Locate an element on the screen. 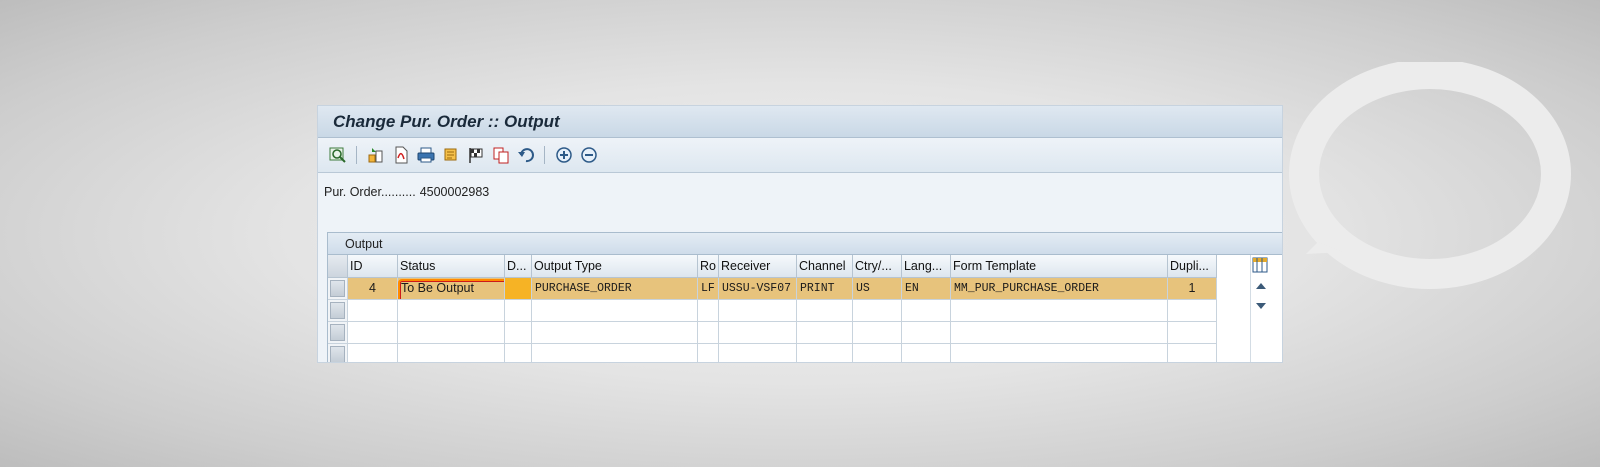 The width and height of the screenshot is (1600, 467). print-icon is located at coordinates (425, 155).